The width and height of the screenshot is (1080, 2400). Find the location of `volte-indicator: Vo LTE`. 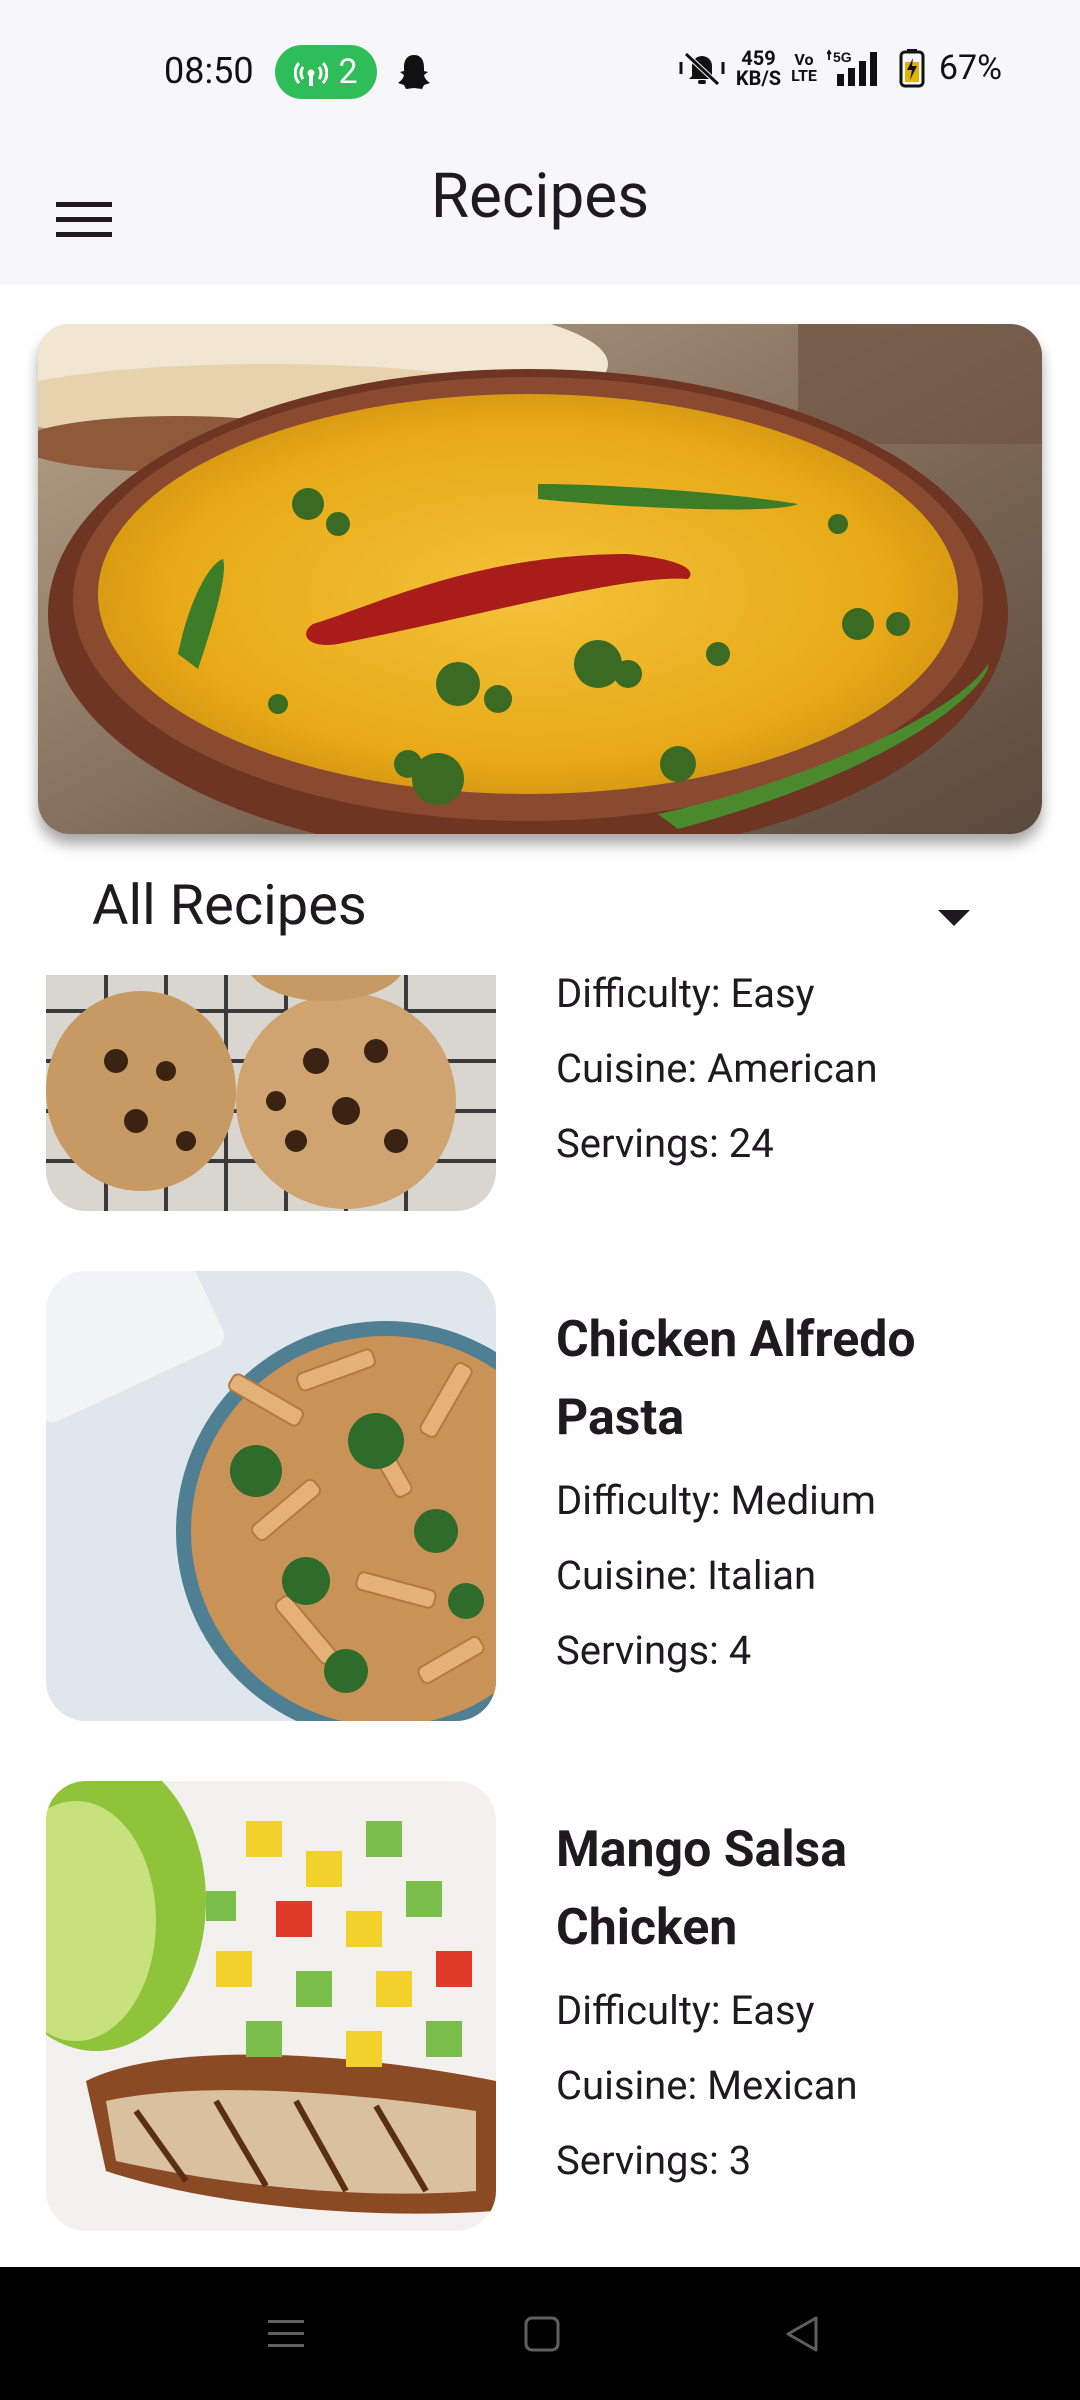

volte-indicator: Vo LTE is located at coordinates (804, 67).